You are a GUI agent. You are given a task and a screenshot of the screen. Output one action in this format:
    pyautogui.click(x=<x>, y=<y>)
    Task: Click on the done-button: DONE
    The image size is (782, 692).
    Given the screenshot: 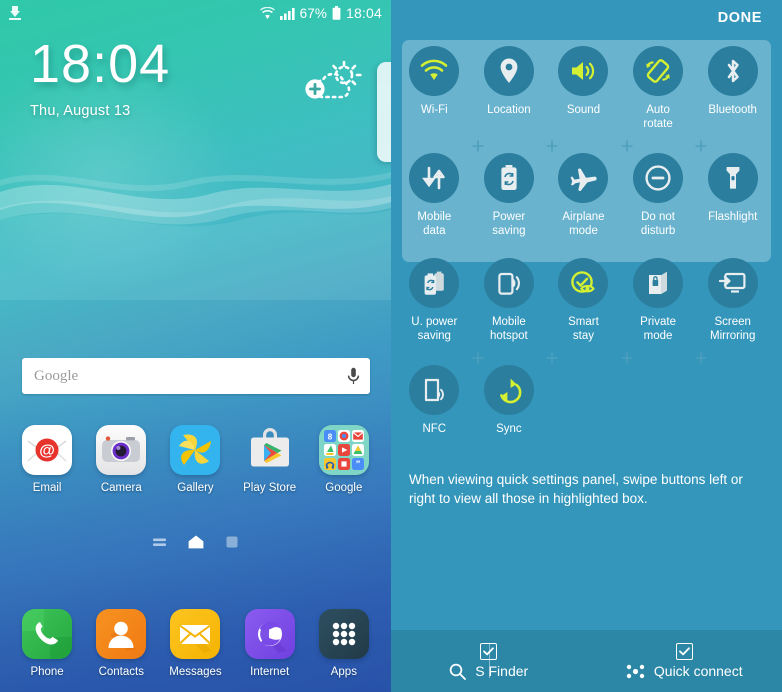 What is the action you would take?
    pyautogui.click(x=740, y=18)
    